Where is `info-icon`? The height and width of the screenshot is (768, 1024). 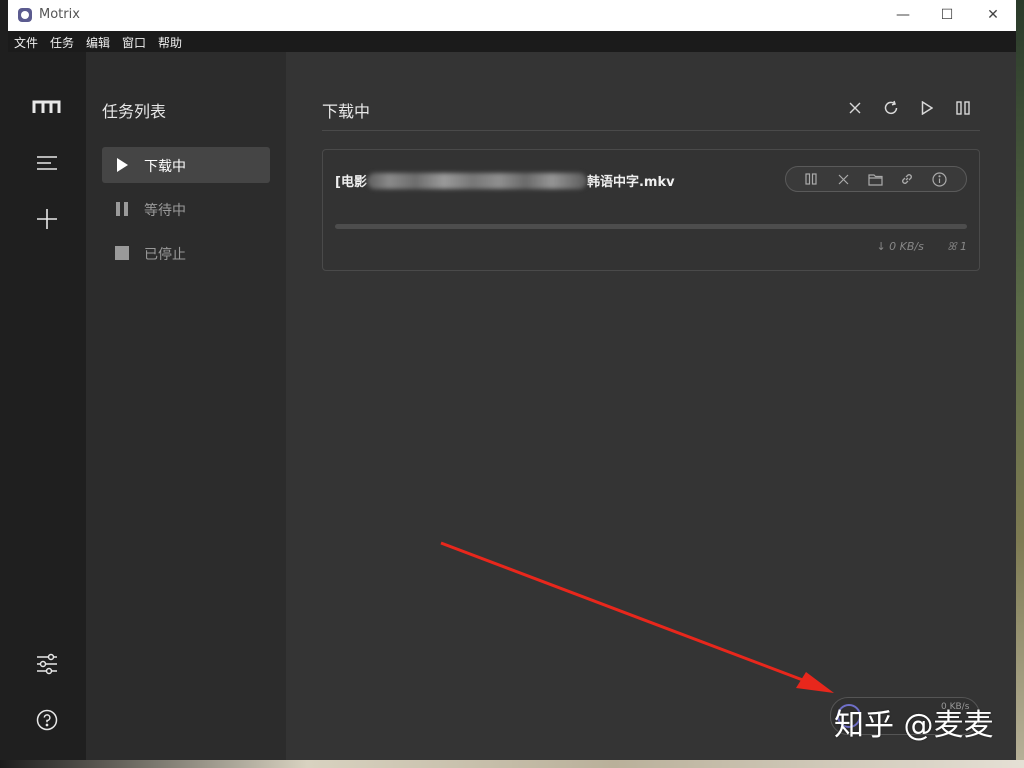 info-icon is located at coordinates (939, 179).